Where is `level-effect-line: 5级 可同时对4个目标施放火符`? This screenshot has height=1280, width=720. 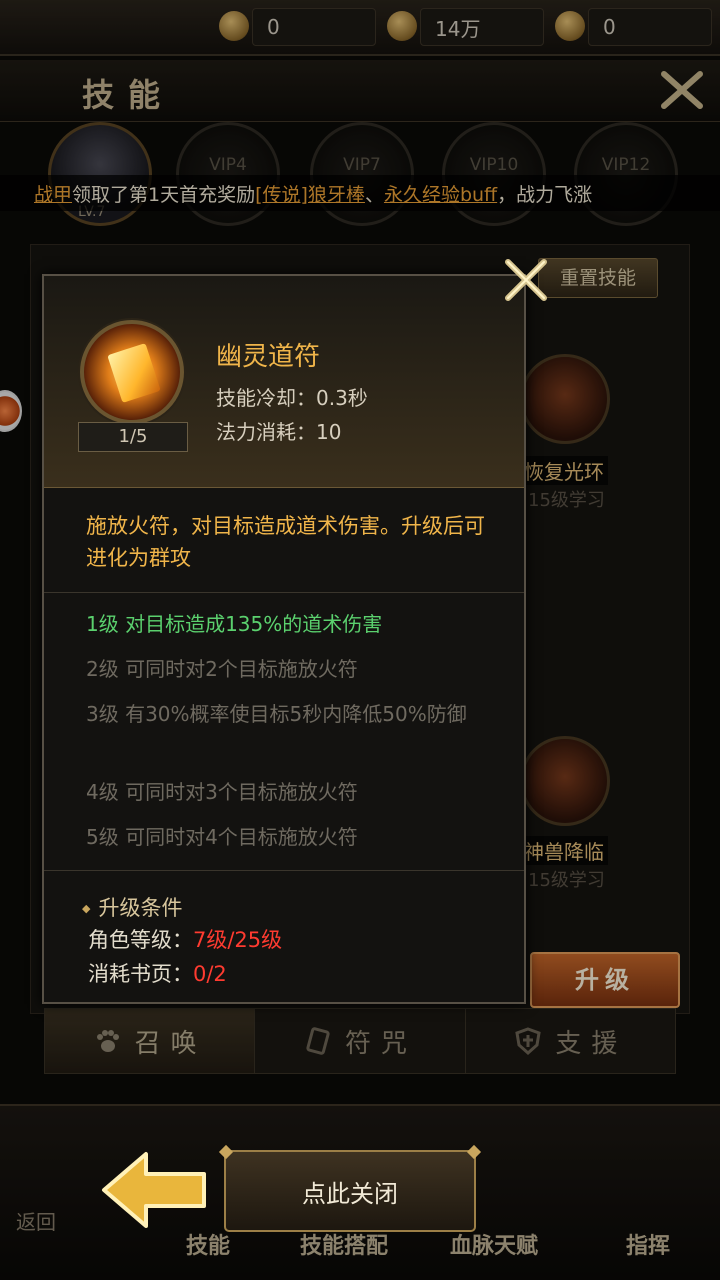 level-effect-line: 5级 可同时对4个目标施放火符 is located at coordinates (222, 837).